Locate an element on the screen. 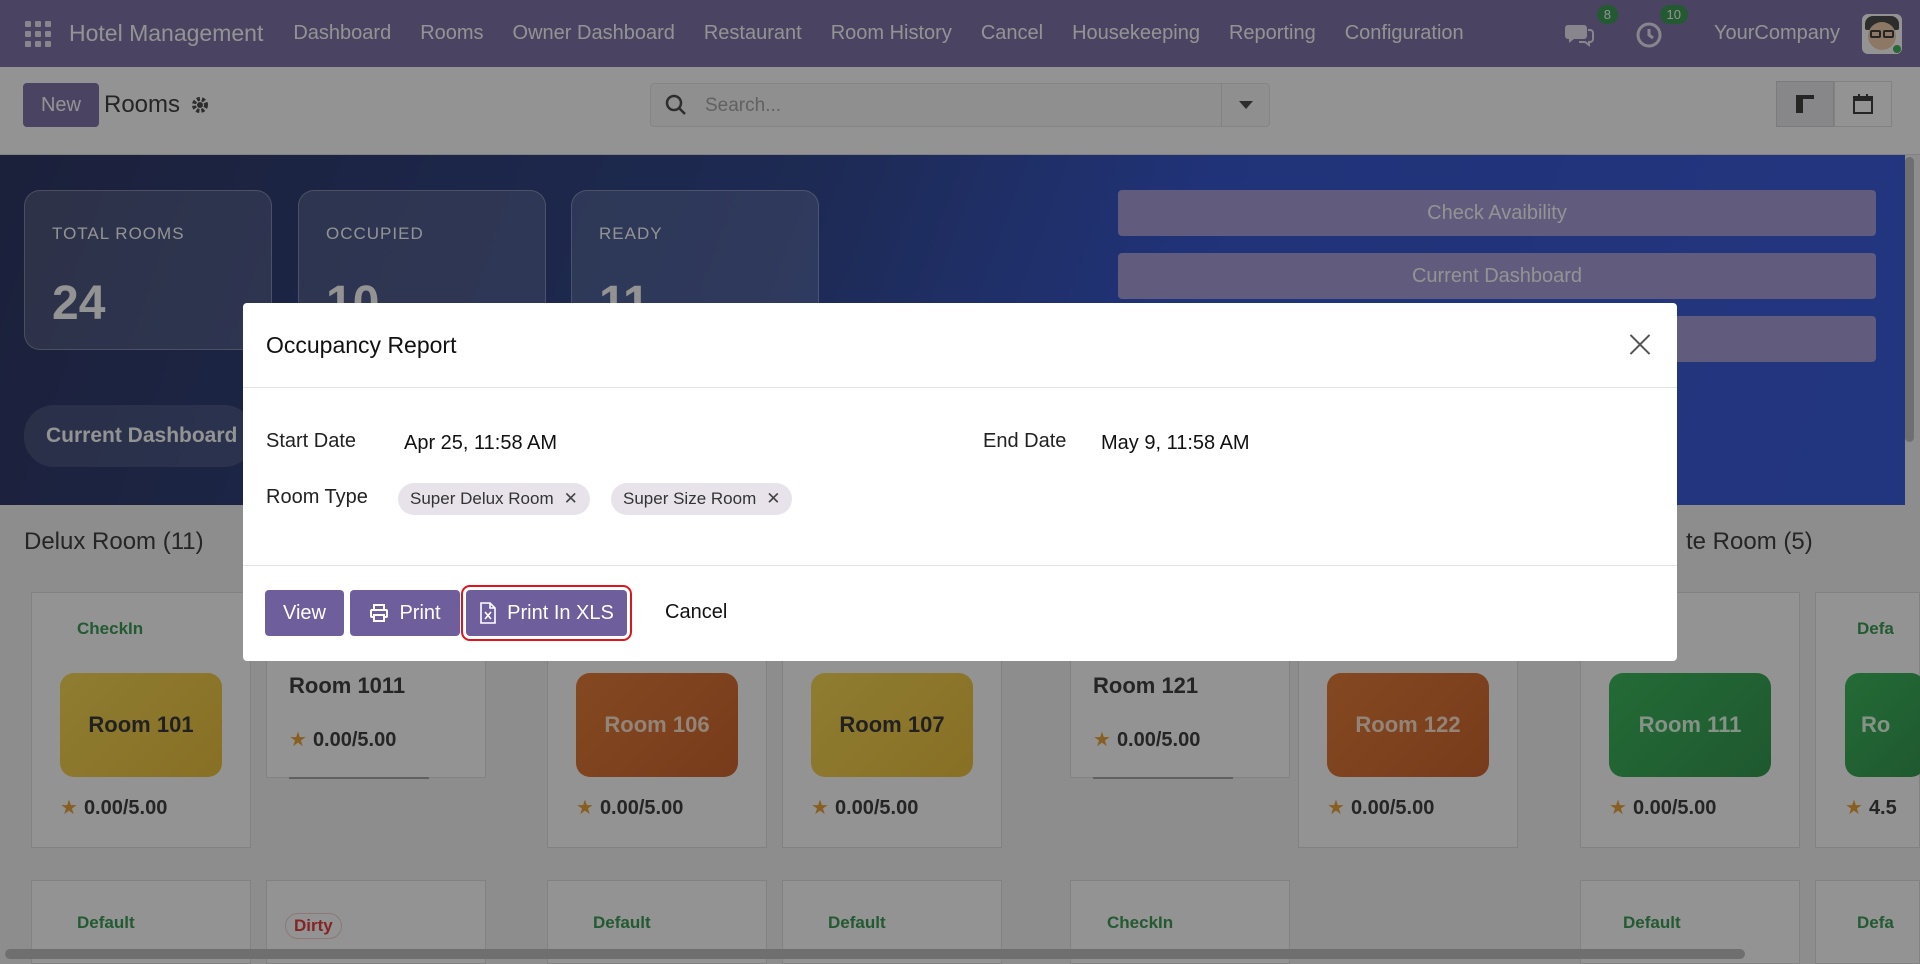 The width and height of the screenshot is (1920, 964). print-button: Print is located at coordinates (405, 613).